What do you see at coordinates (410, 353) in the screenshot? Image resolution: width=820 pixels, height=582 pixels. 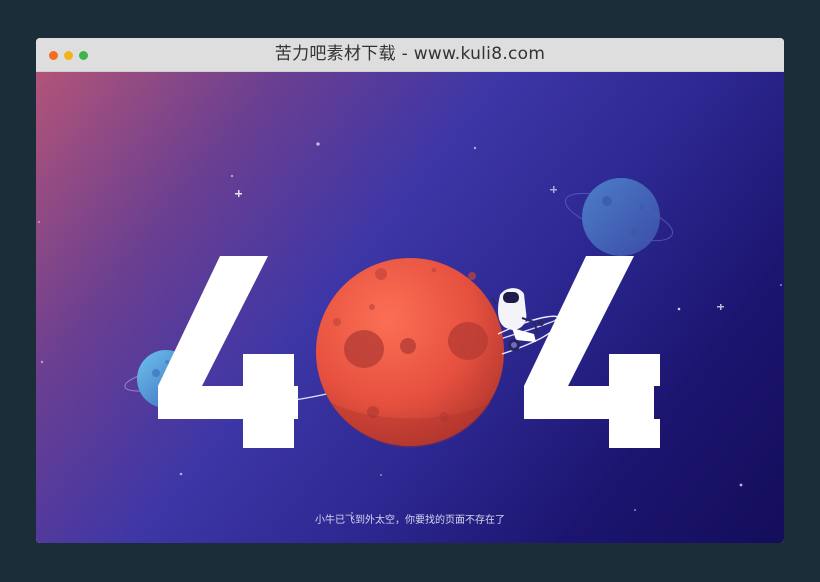 I see `red-planet-icon` at bounding box center [410, 353].